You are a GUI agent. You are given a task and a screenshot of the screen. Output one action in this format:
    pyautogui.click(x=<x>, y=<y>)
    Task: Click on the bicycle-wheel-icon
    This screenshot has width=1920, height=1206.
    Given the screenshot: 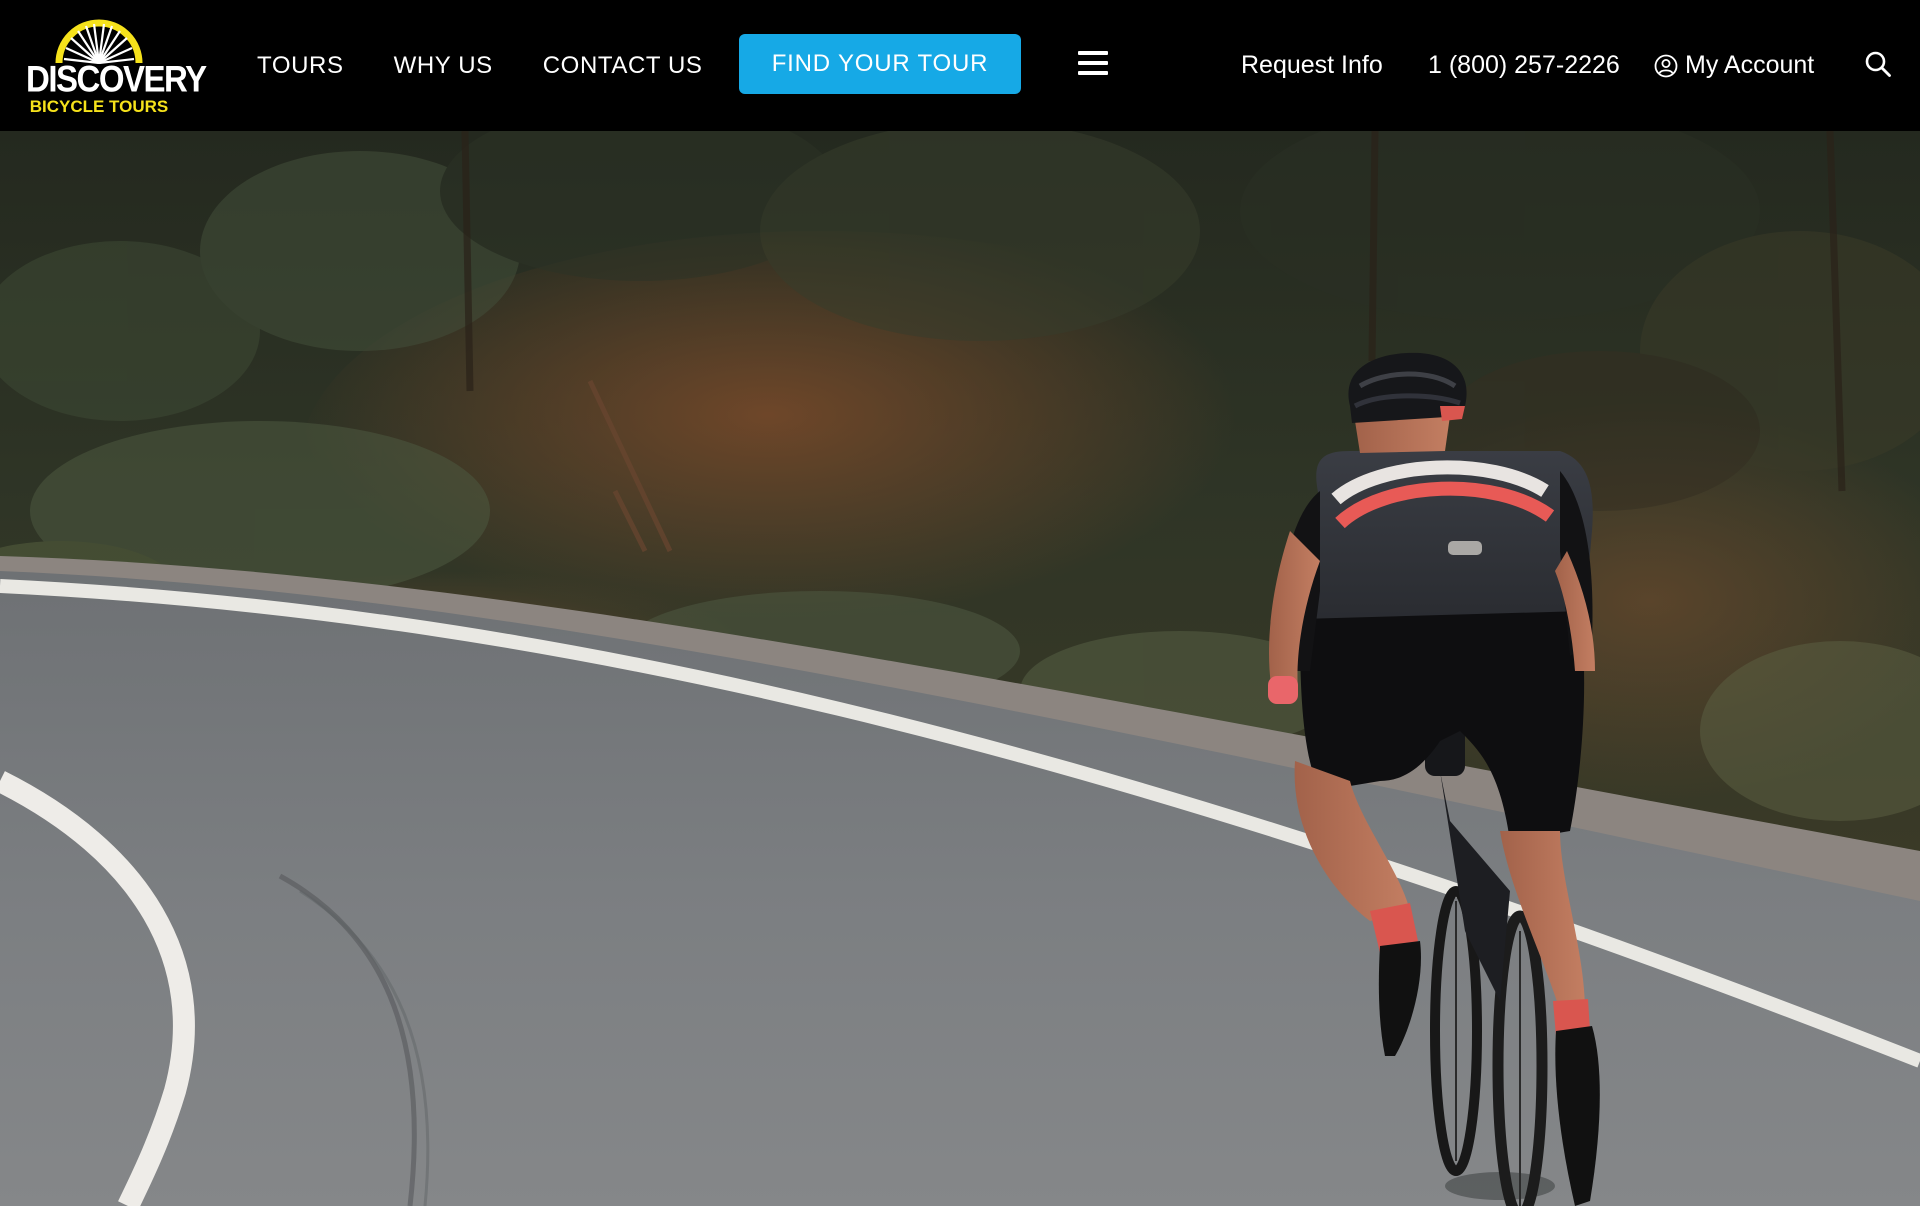 What is the action you would take?
    pyautogui.click(x=99, y=41)
    